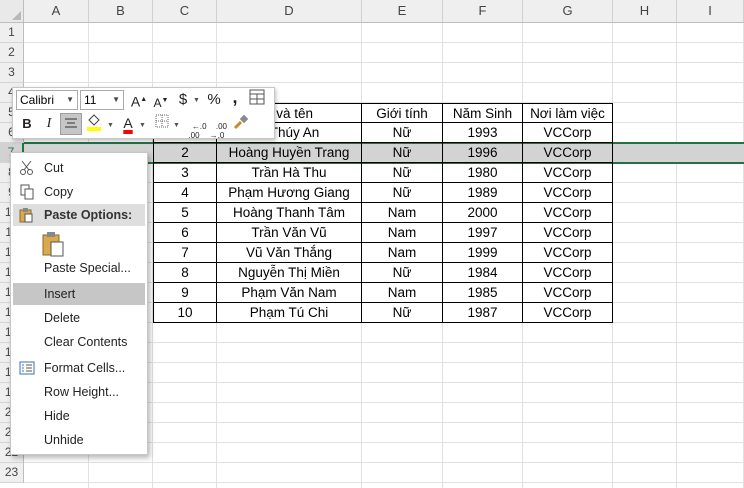 This screenshot has height=488, width=744. What do you see at coordinates (185, 193) in the screenshot?
I see `table-cell: 4` at bounding box center [185, 193].